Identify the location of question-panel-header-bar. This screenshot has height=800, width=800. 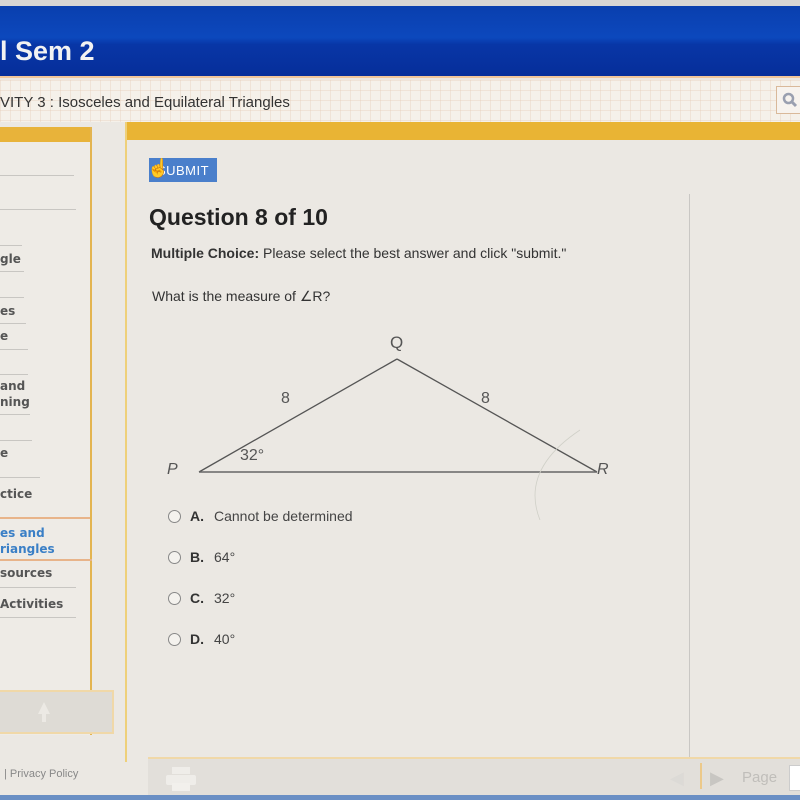
(463, 131).